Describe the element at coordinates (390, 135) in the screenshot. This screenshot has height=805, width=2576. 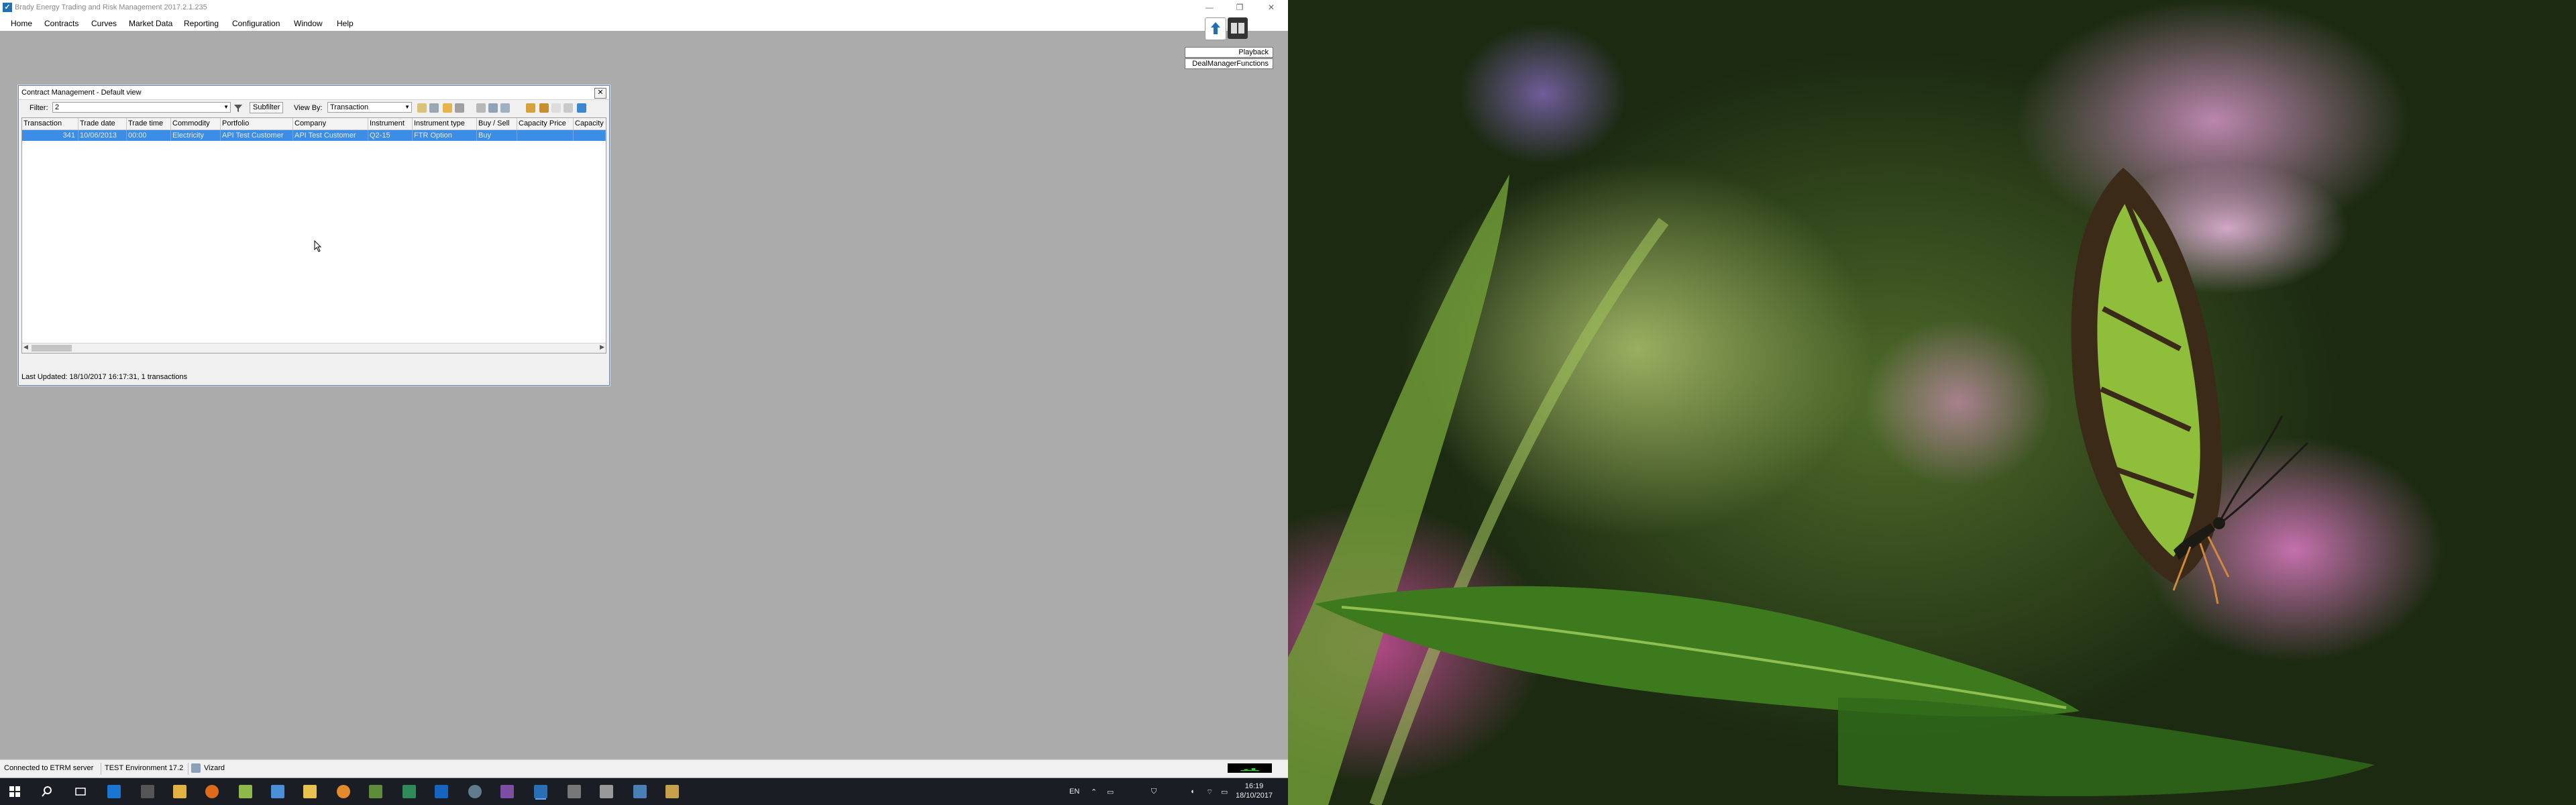
I see `cell-instrument: Q2-15` at that location.